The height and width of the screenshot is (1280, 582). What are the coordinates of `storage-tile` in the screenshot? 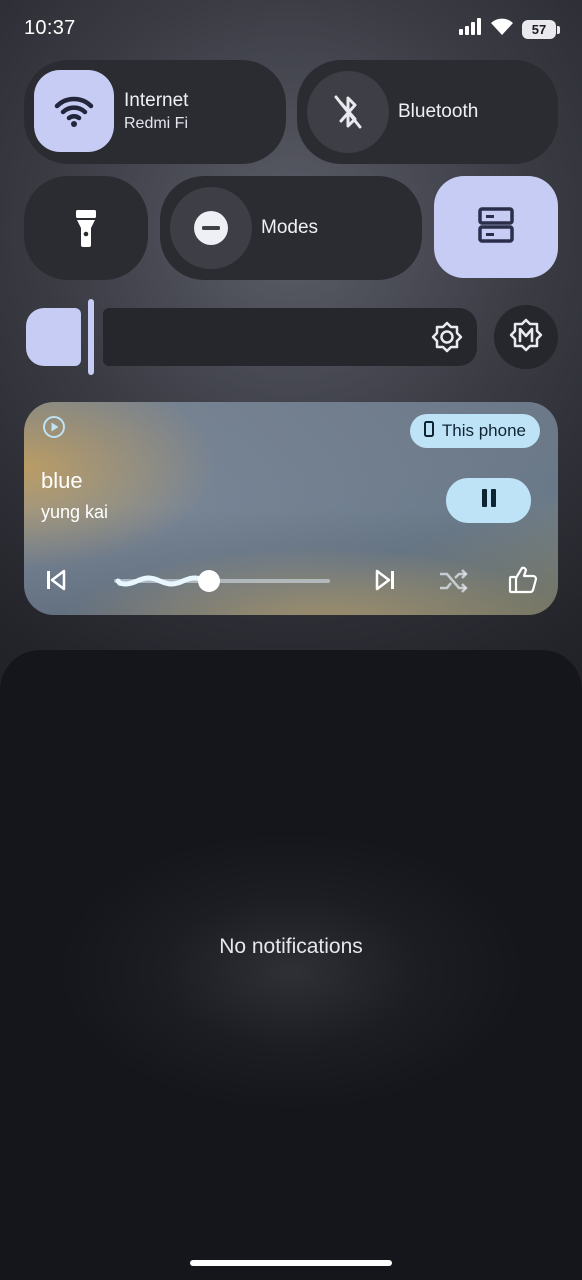 It's located at (496, 227).